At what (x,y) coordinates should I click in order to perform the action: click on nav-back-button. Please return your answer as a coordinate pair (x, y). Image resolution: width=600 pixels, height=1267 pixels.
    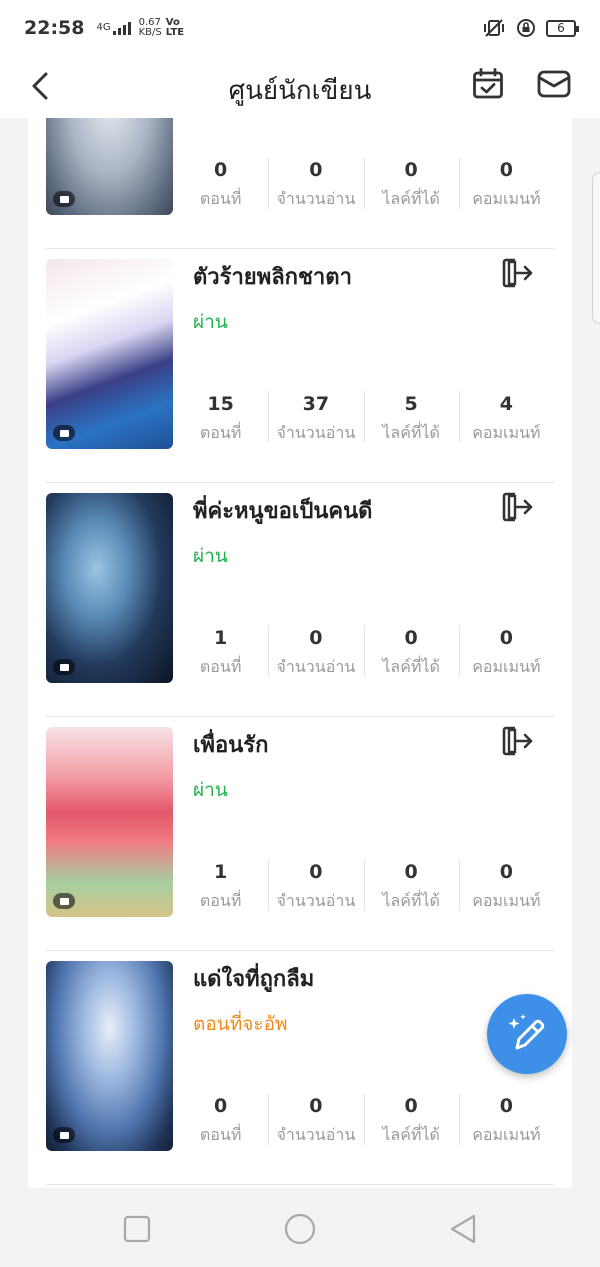
    Looking at the image, I should click on (463, 1229).